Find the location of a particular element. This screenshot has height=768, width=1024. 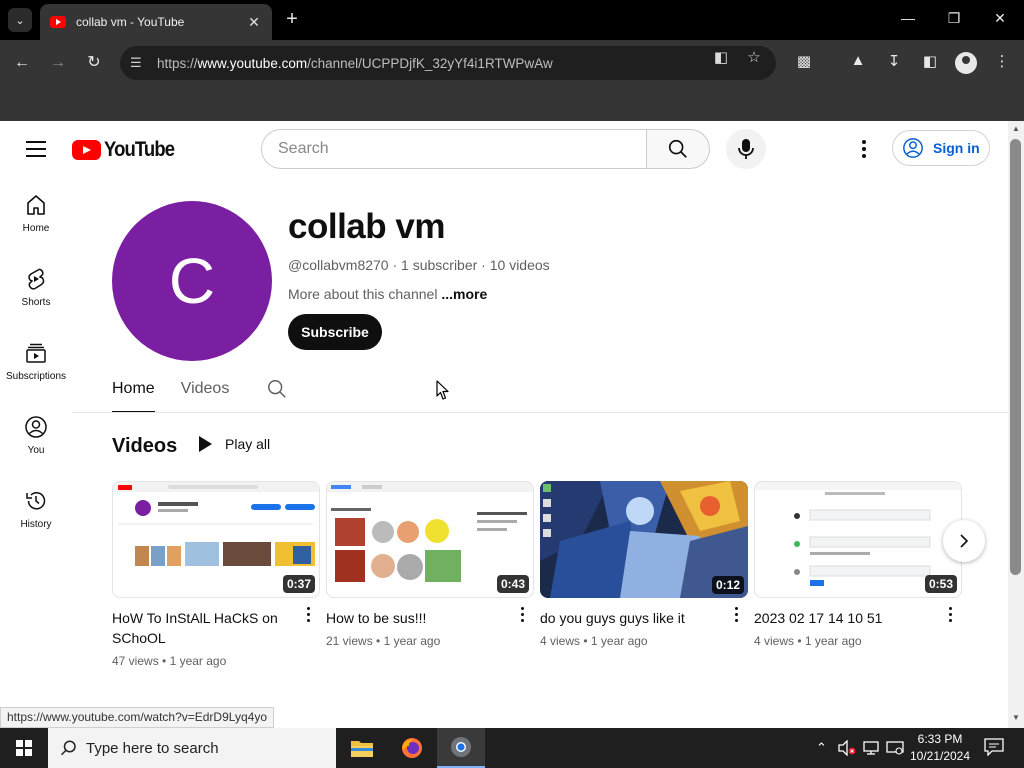

voice-search-button is located at coordinates (746, 149).